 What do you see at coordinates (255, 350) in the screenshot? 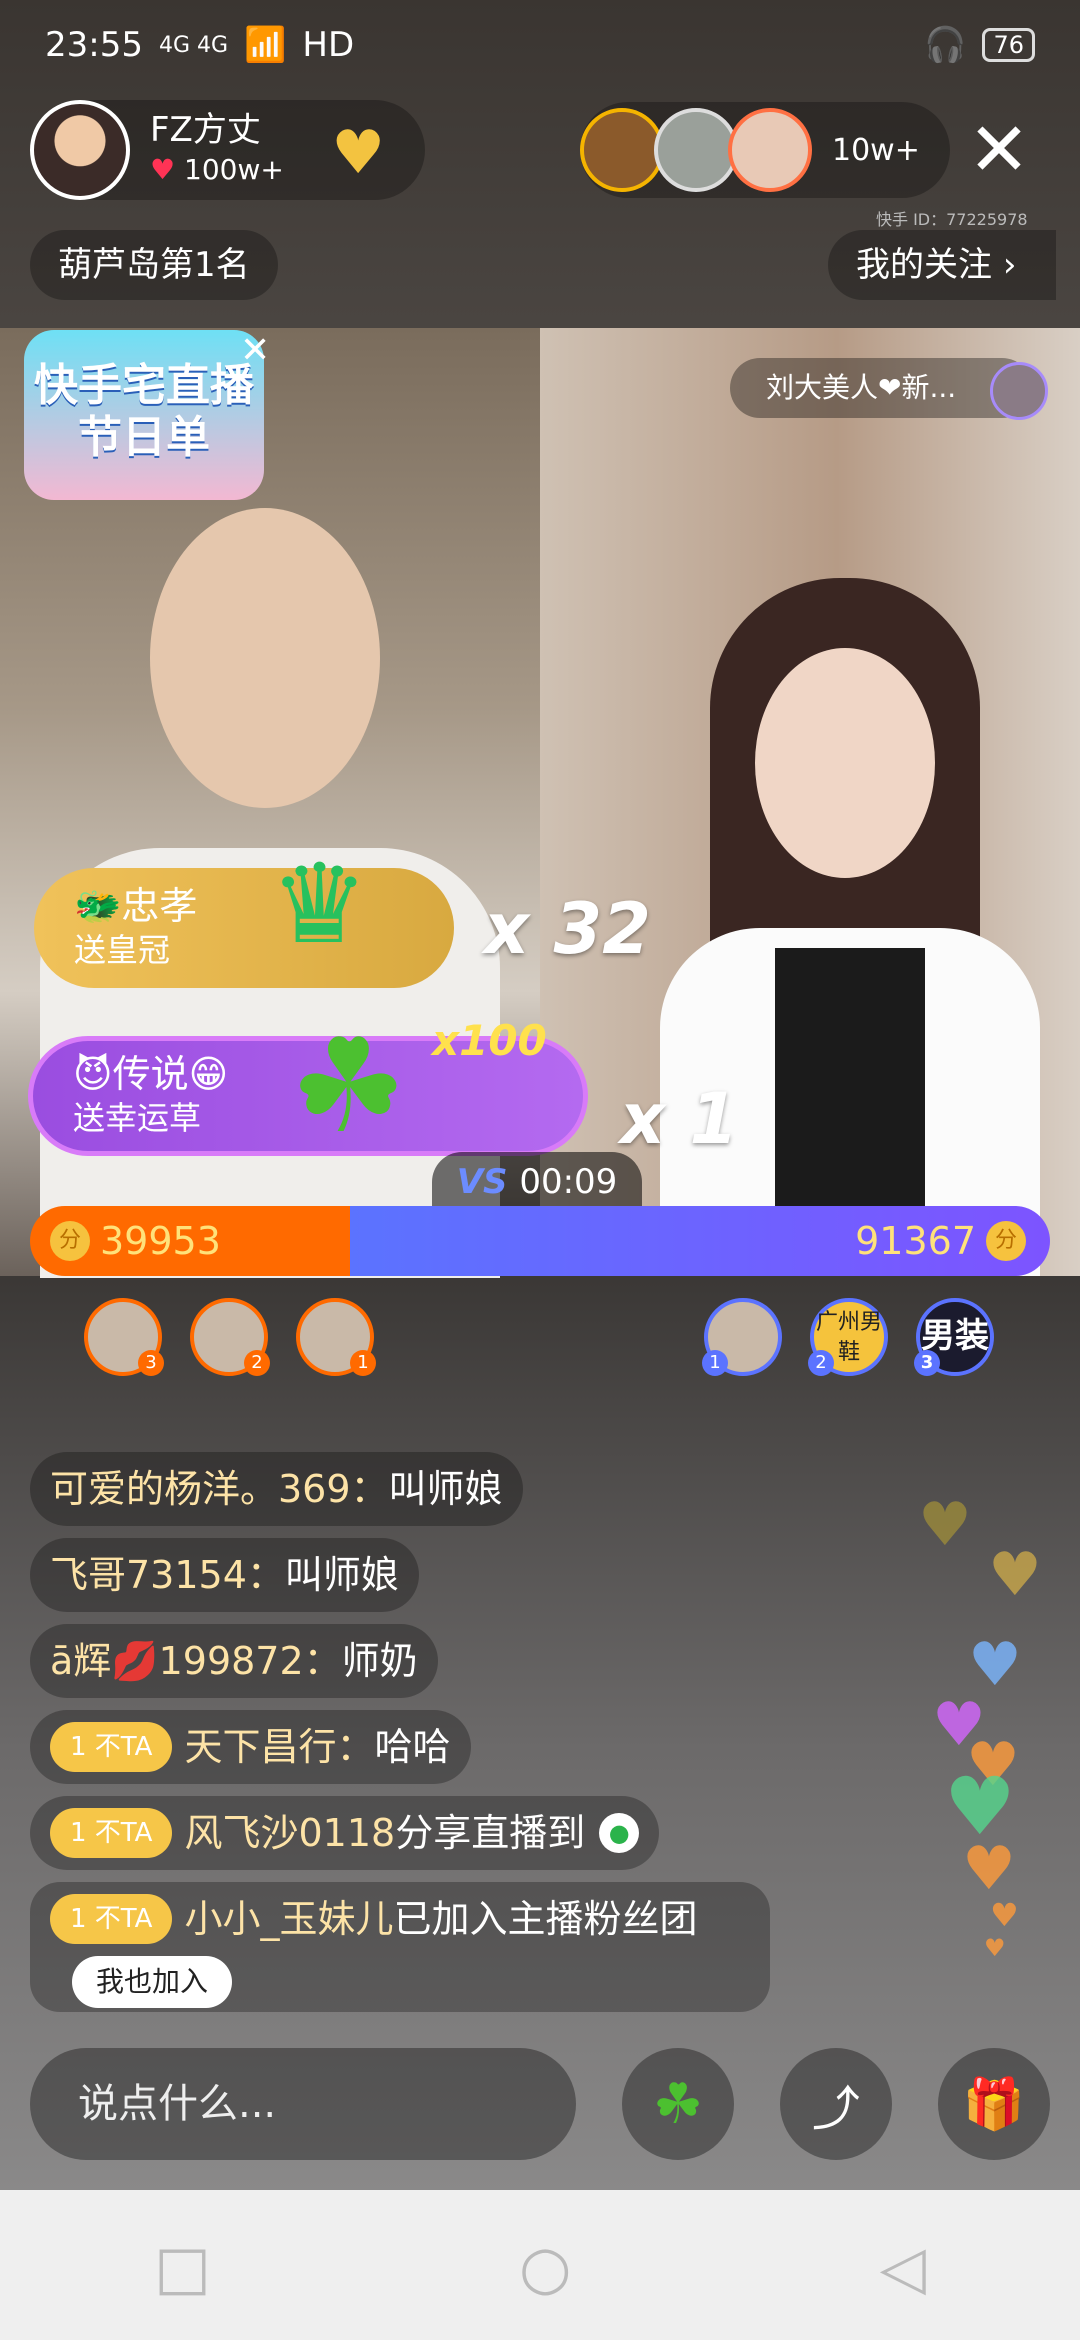
I see `banner-close-icon: ✕` at bounding box center [255, 350].